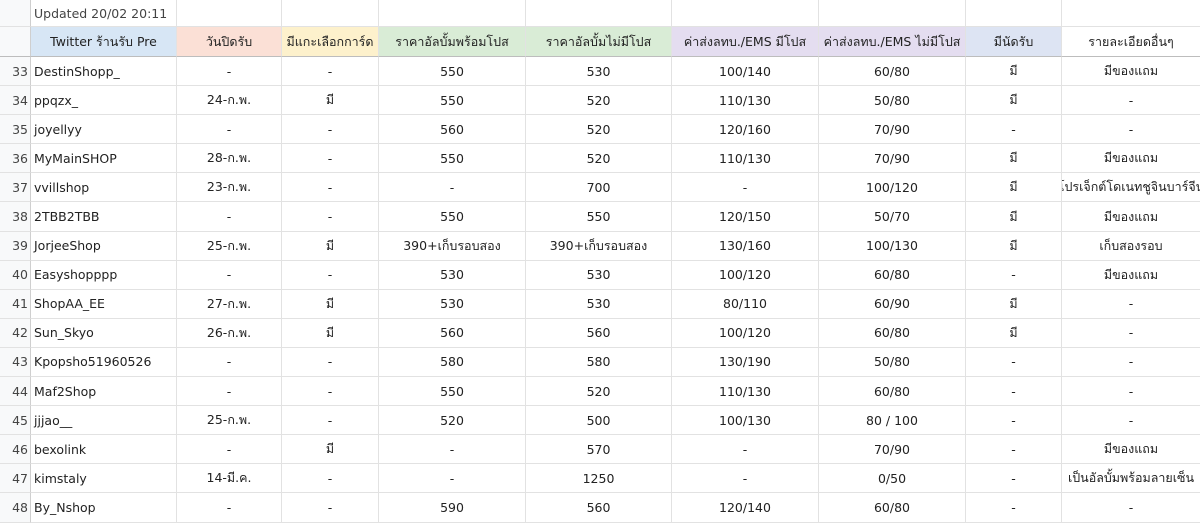 Image resolution: width=1200 pixels, height=524 pixels. What do you see at coordinates (104, 246) in the screenshot?
I see `cell-shop-name: JorjeeShop` at bounding box center [104, 246].